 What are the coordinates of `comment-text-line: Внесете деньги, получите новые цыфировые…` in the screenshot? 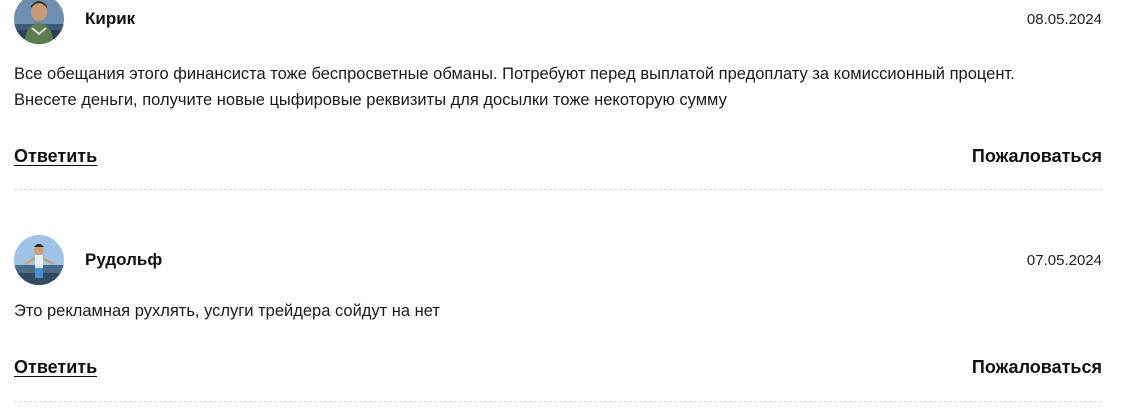 It's located at (370, 100).